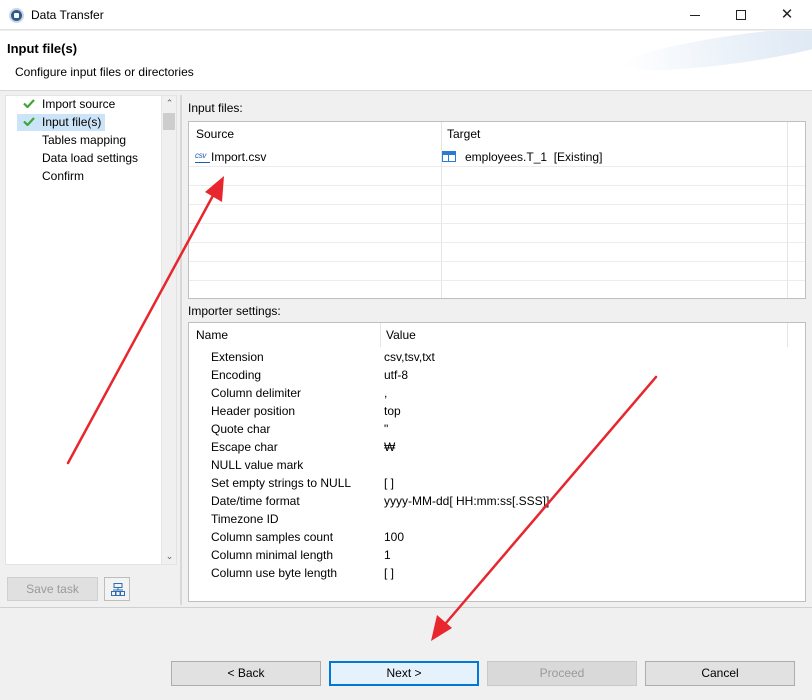  What do you see at coordinates (145, 320) in the screenshot?
I see `arrow-to-import-file` at bounding box center [145, 320].